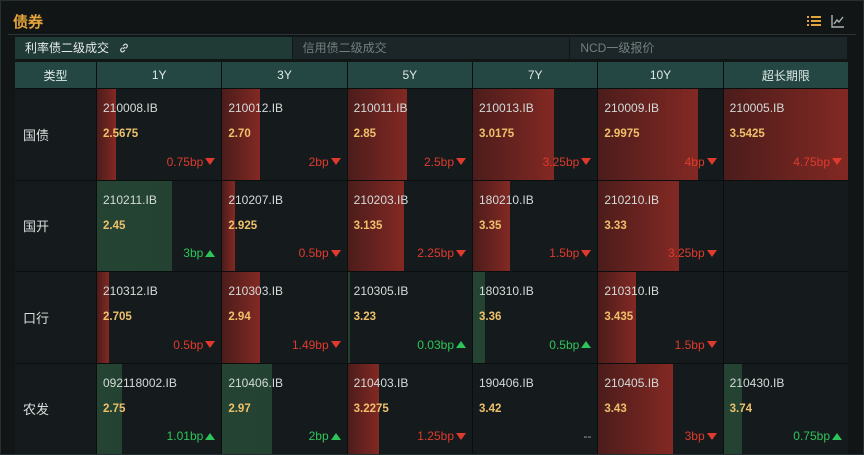  I want to click on bond-code: 210008.IB, so click(130, 108).